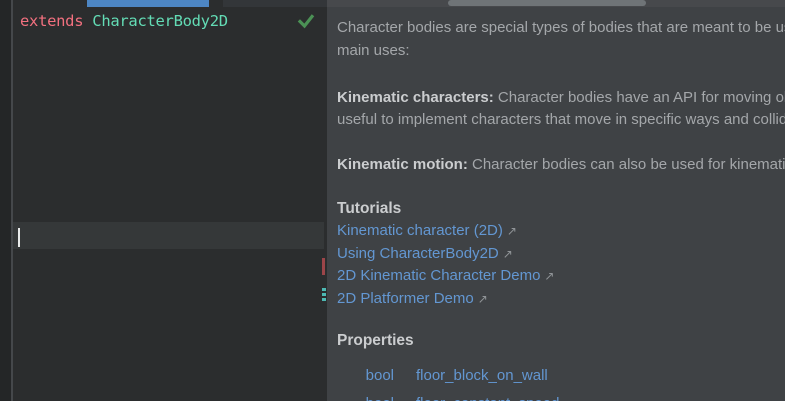 The image size is (785, 401). I want to click on scrollbar-error-marker, so click(323, 266).